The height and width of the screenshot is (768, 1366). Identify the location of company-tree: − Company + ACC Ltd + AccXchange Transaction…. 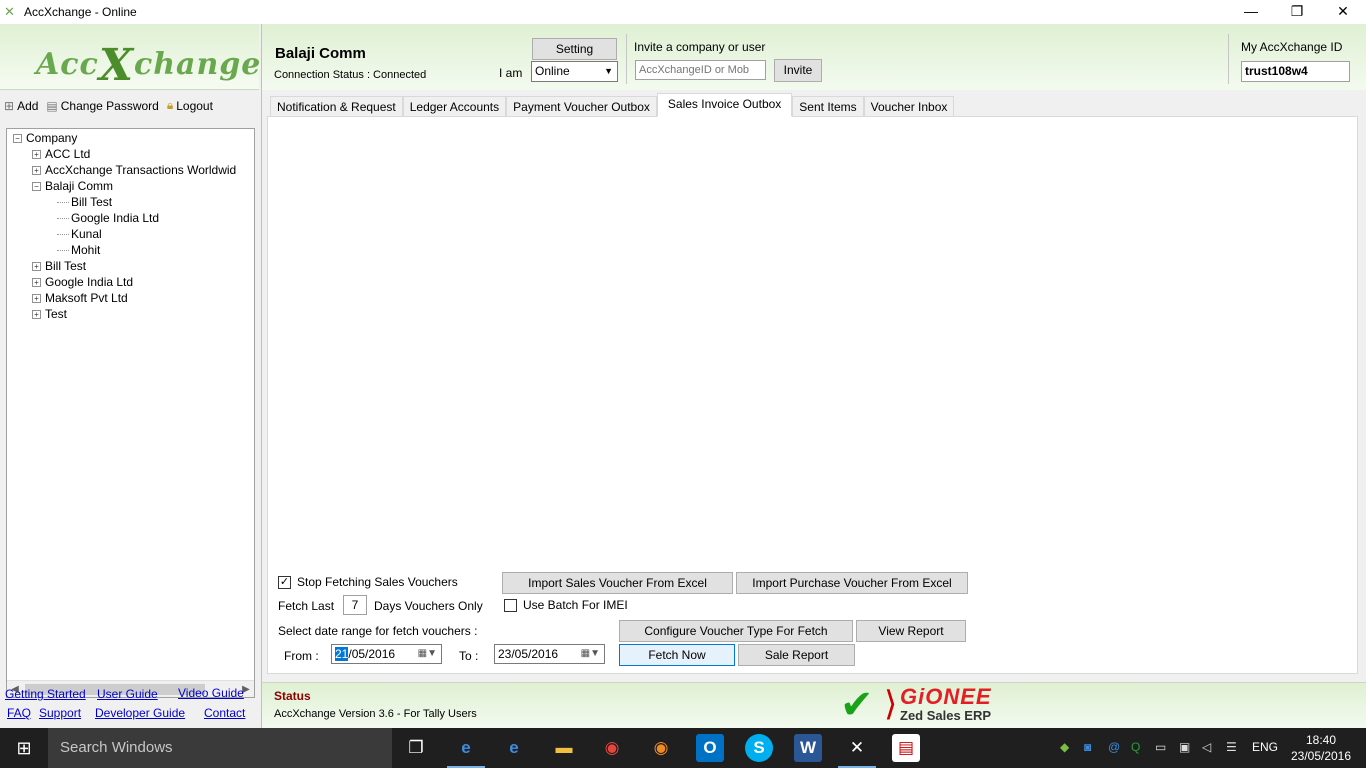
(130, 413).